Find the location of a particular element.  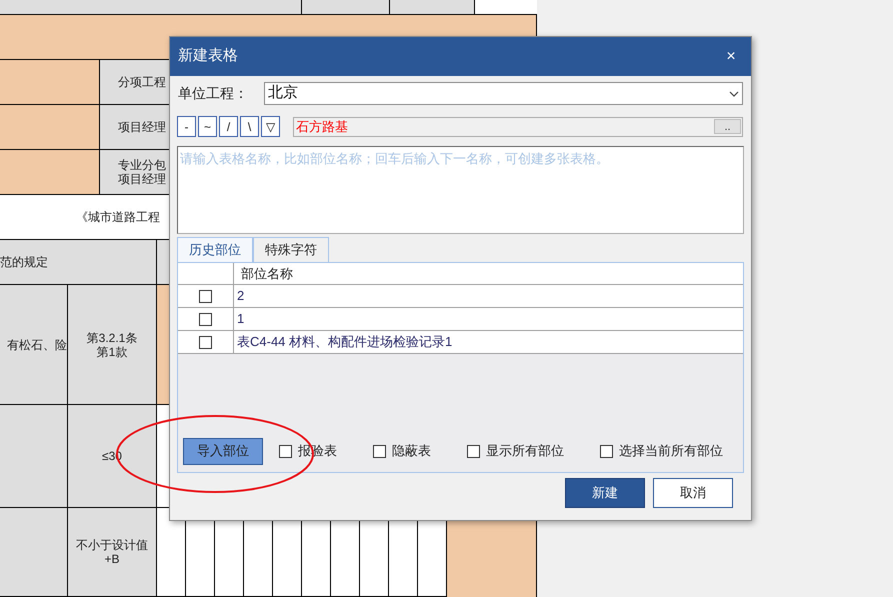

browse-button: .. is located at coordinates (727, 126).